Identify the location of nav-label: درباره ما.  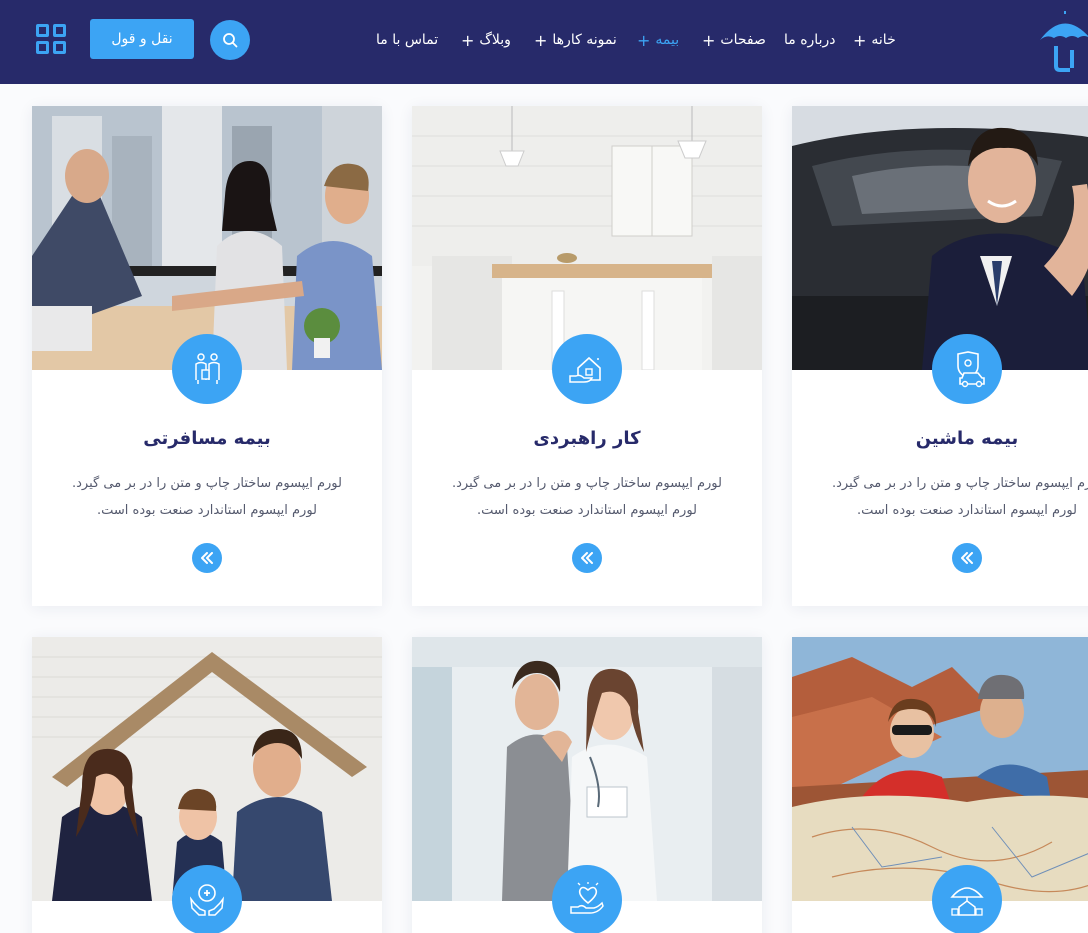
(810, 40).